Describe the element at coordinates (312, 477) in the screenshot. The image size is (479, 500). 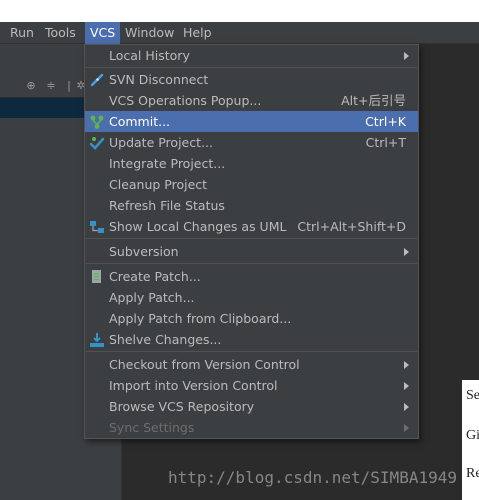
I see `watermark-text: http://blog.csdn.net/SIMBA1949` at that location.